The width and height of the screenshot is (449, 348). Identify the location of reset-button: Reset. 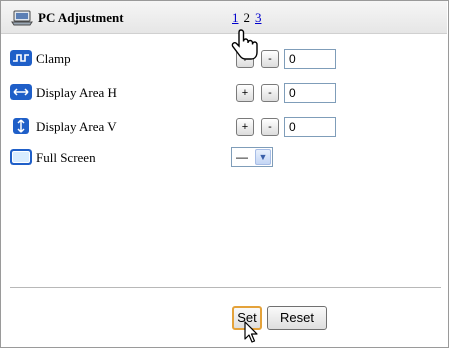
(297, 318).